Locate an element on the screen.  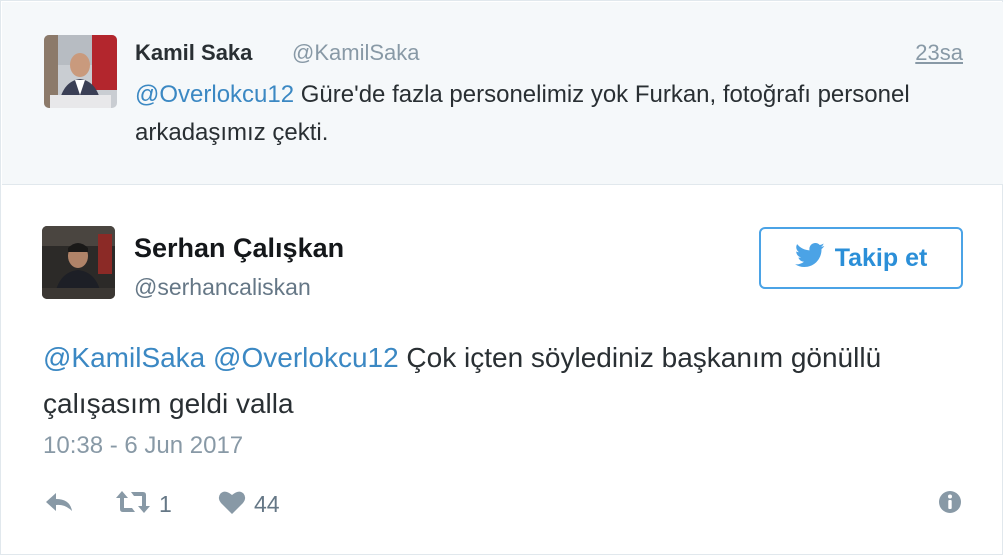
info-button is located at coordinates (950, 504).